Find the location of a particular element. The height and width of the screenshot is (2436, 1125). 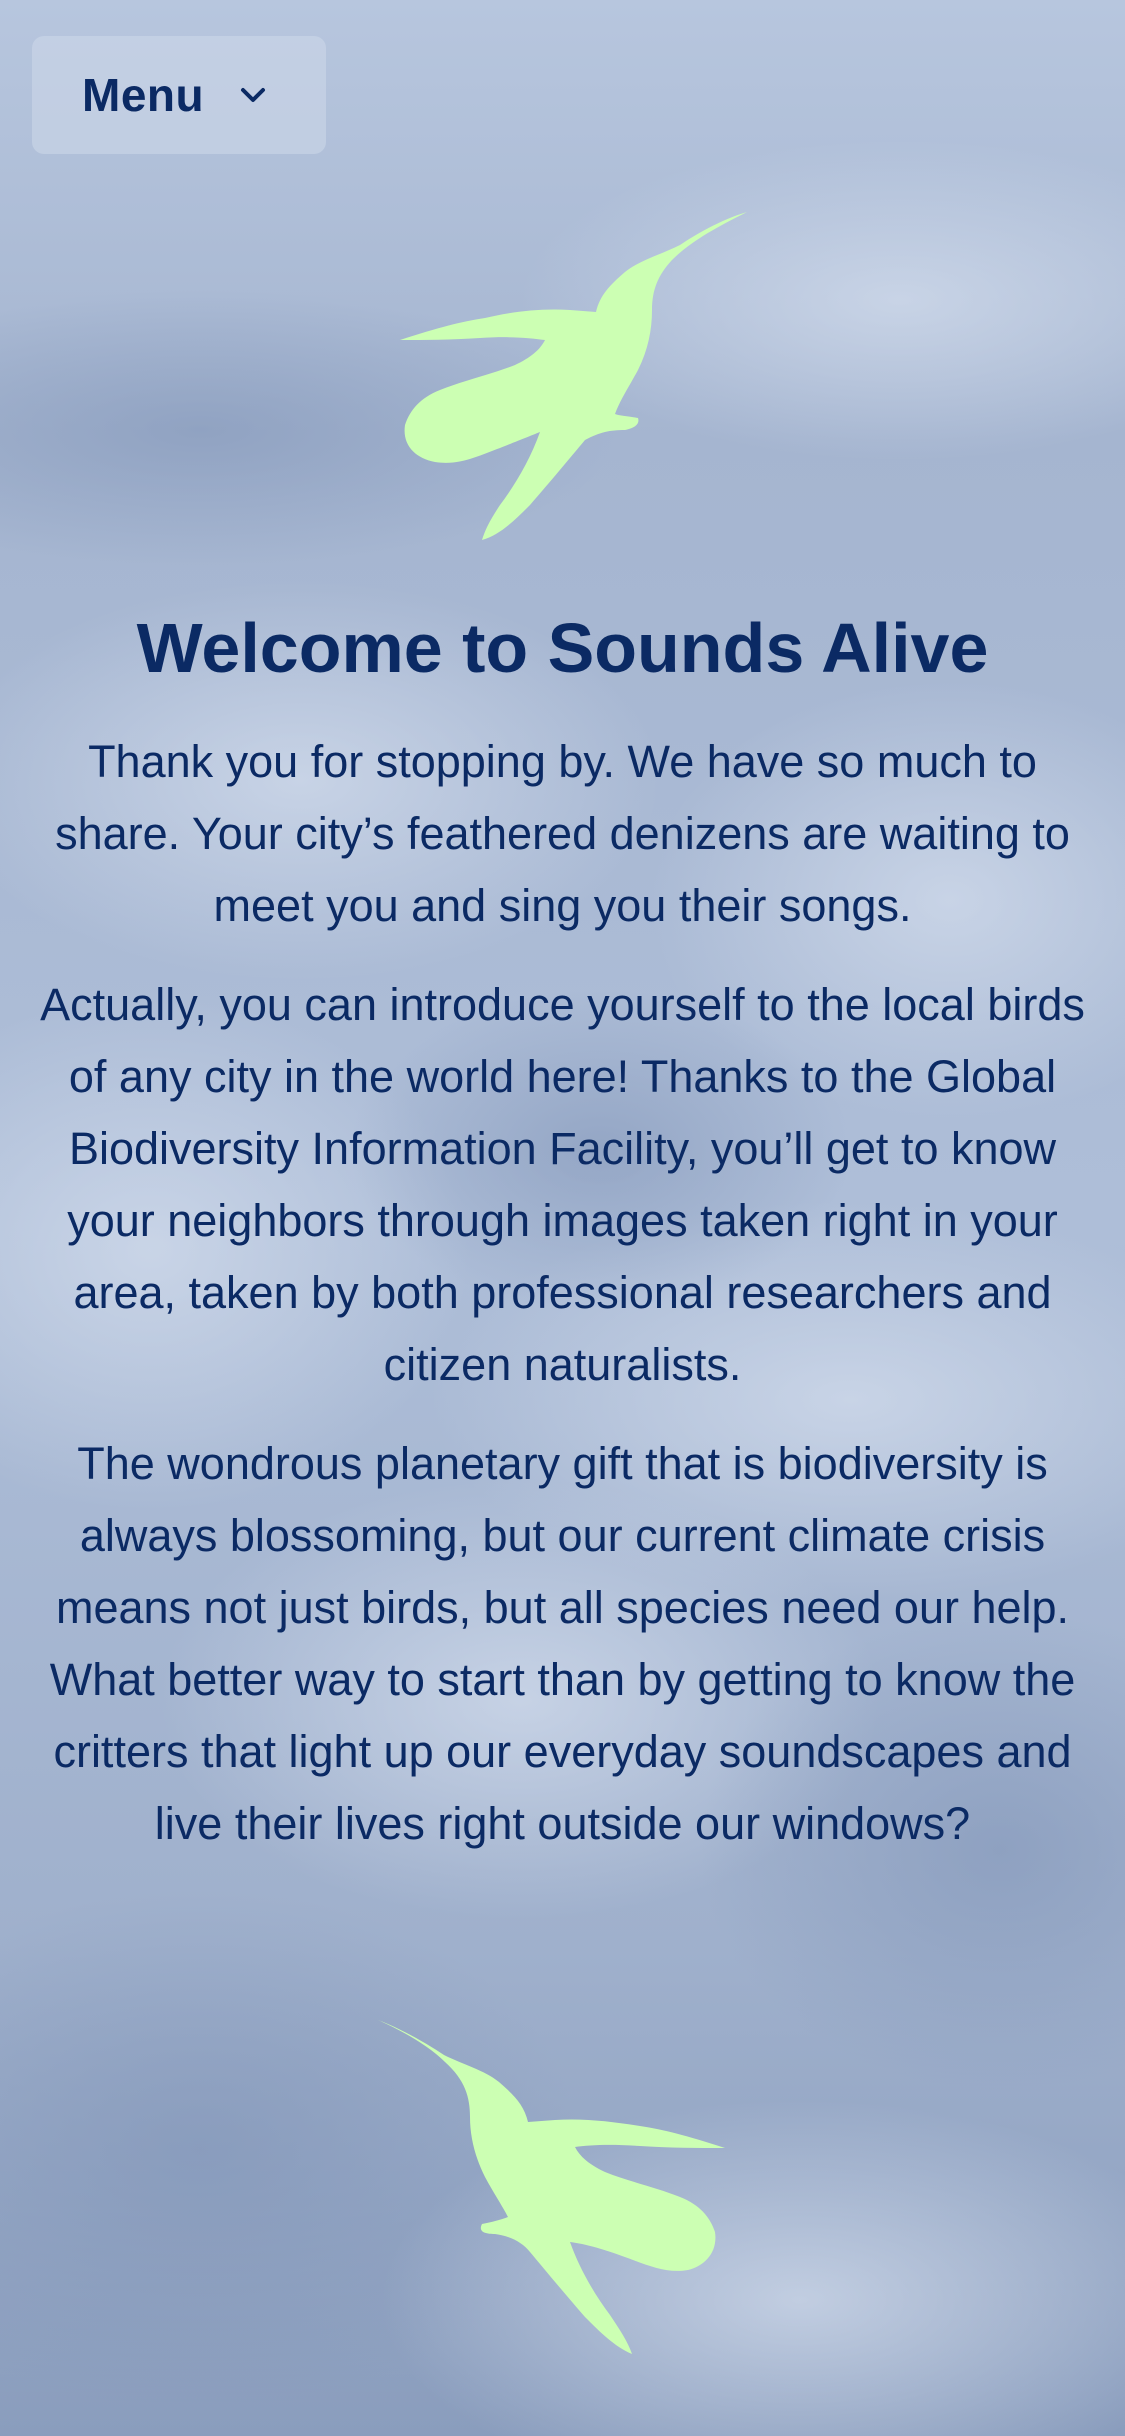

menu-button: Menu is located at coordinates (179, 95).